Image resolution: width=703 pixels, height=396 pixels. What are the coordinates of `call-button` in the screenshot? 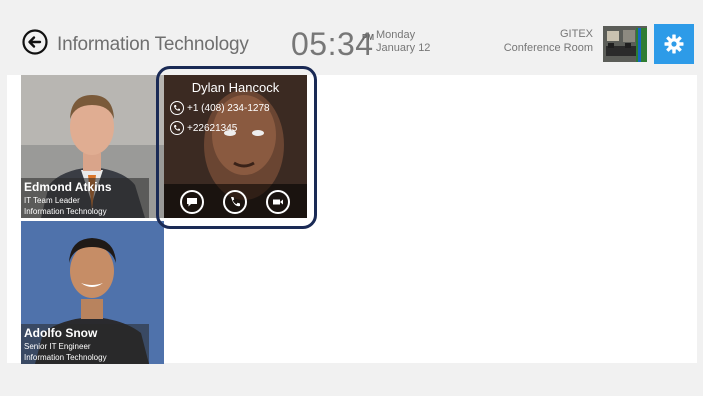 It's located at (235, 202).